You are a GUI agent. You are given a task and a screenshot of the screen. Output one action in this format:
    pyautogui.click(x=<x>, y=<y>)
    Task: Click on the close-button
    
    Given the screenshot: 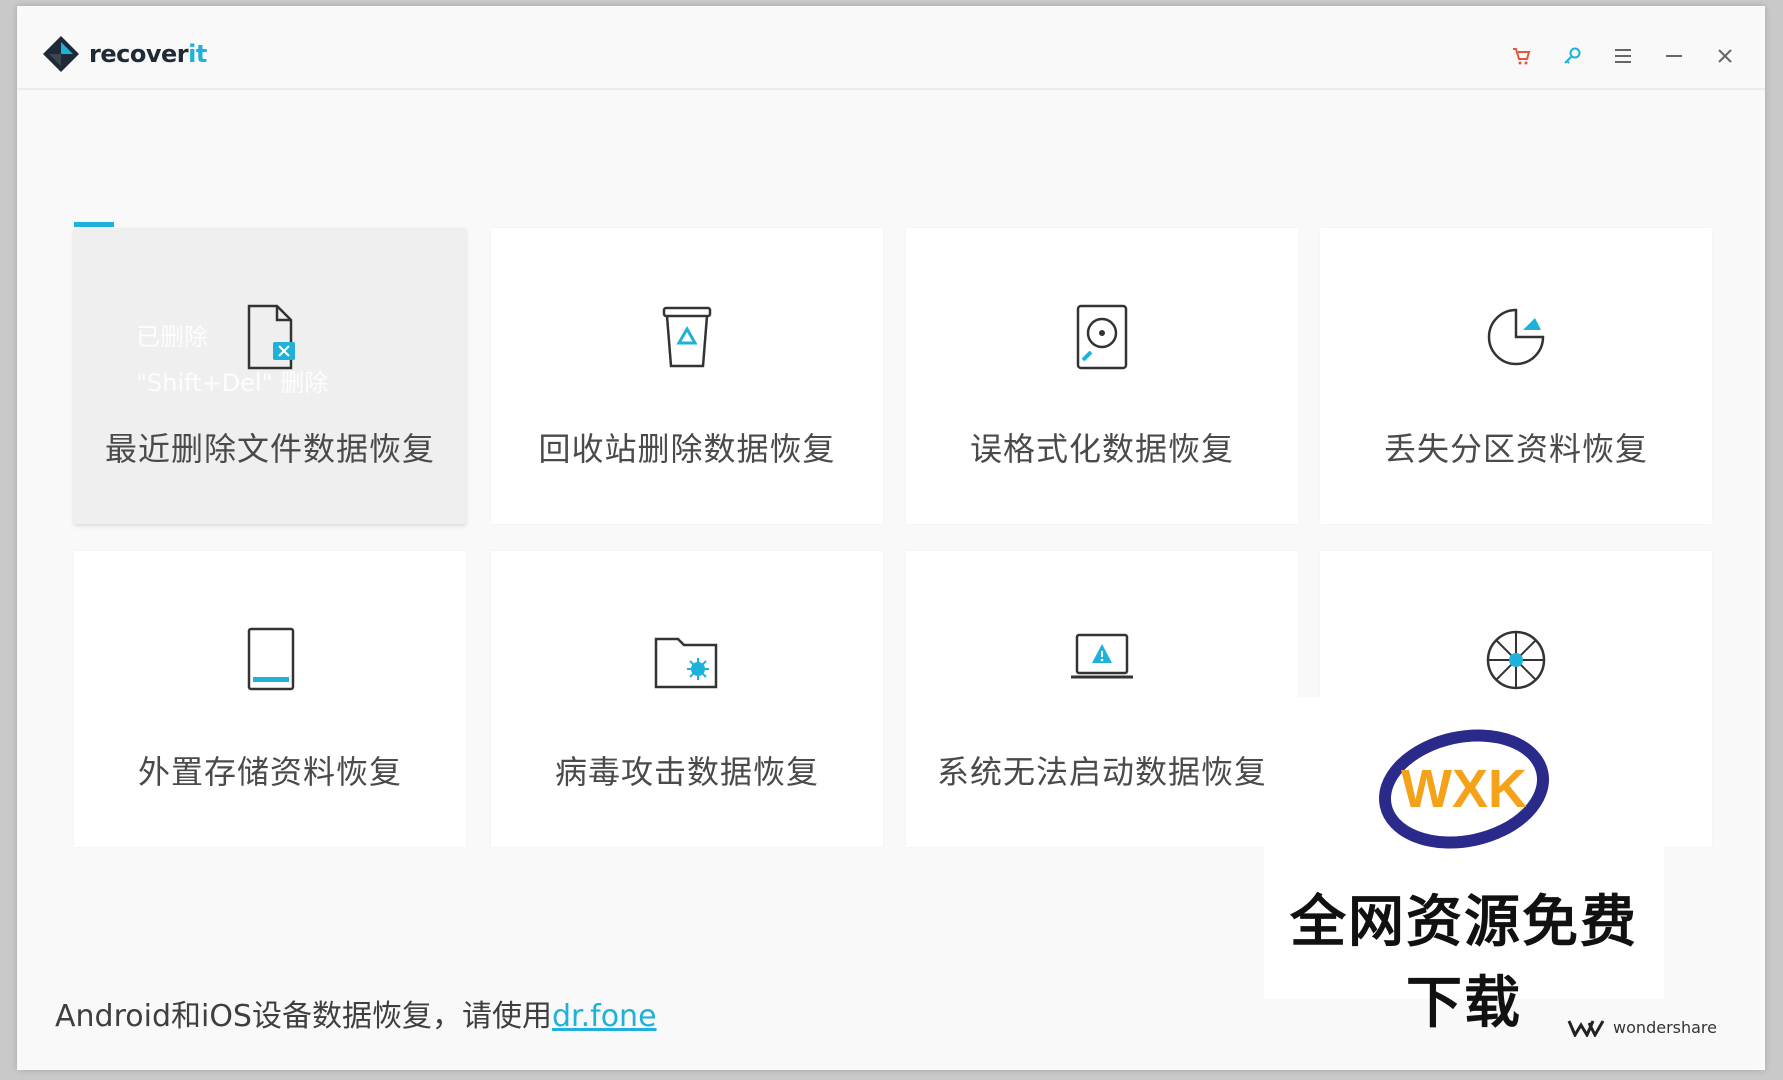 What is the action you would take?
    pyautogui.click(x=1725, y=56)
    